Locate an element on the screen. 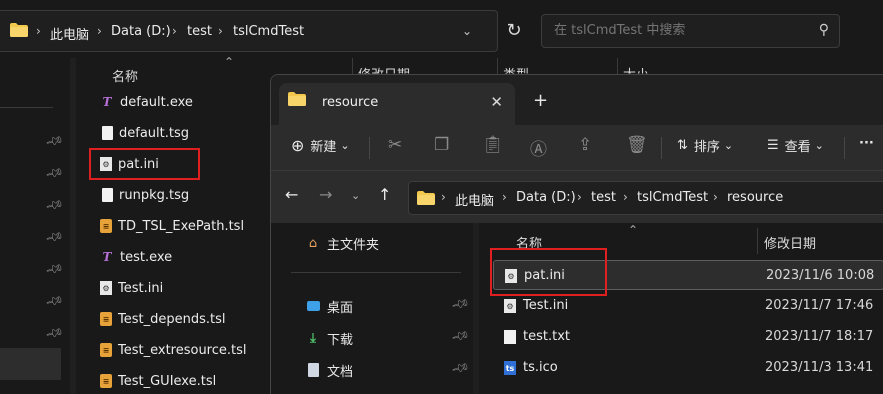  file-item: runpkg.tsg is located at coordinates (144, 195).